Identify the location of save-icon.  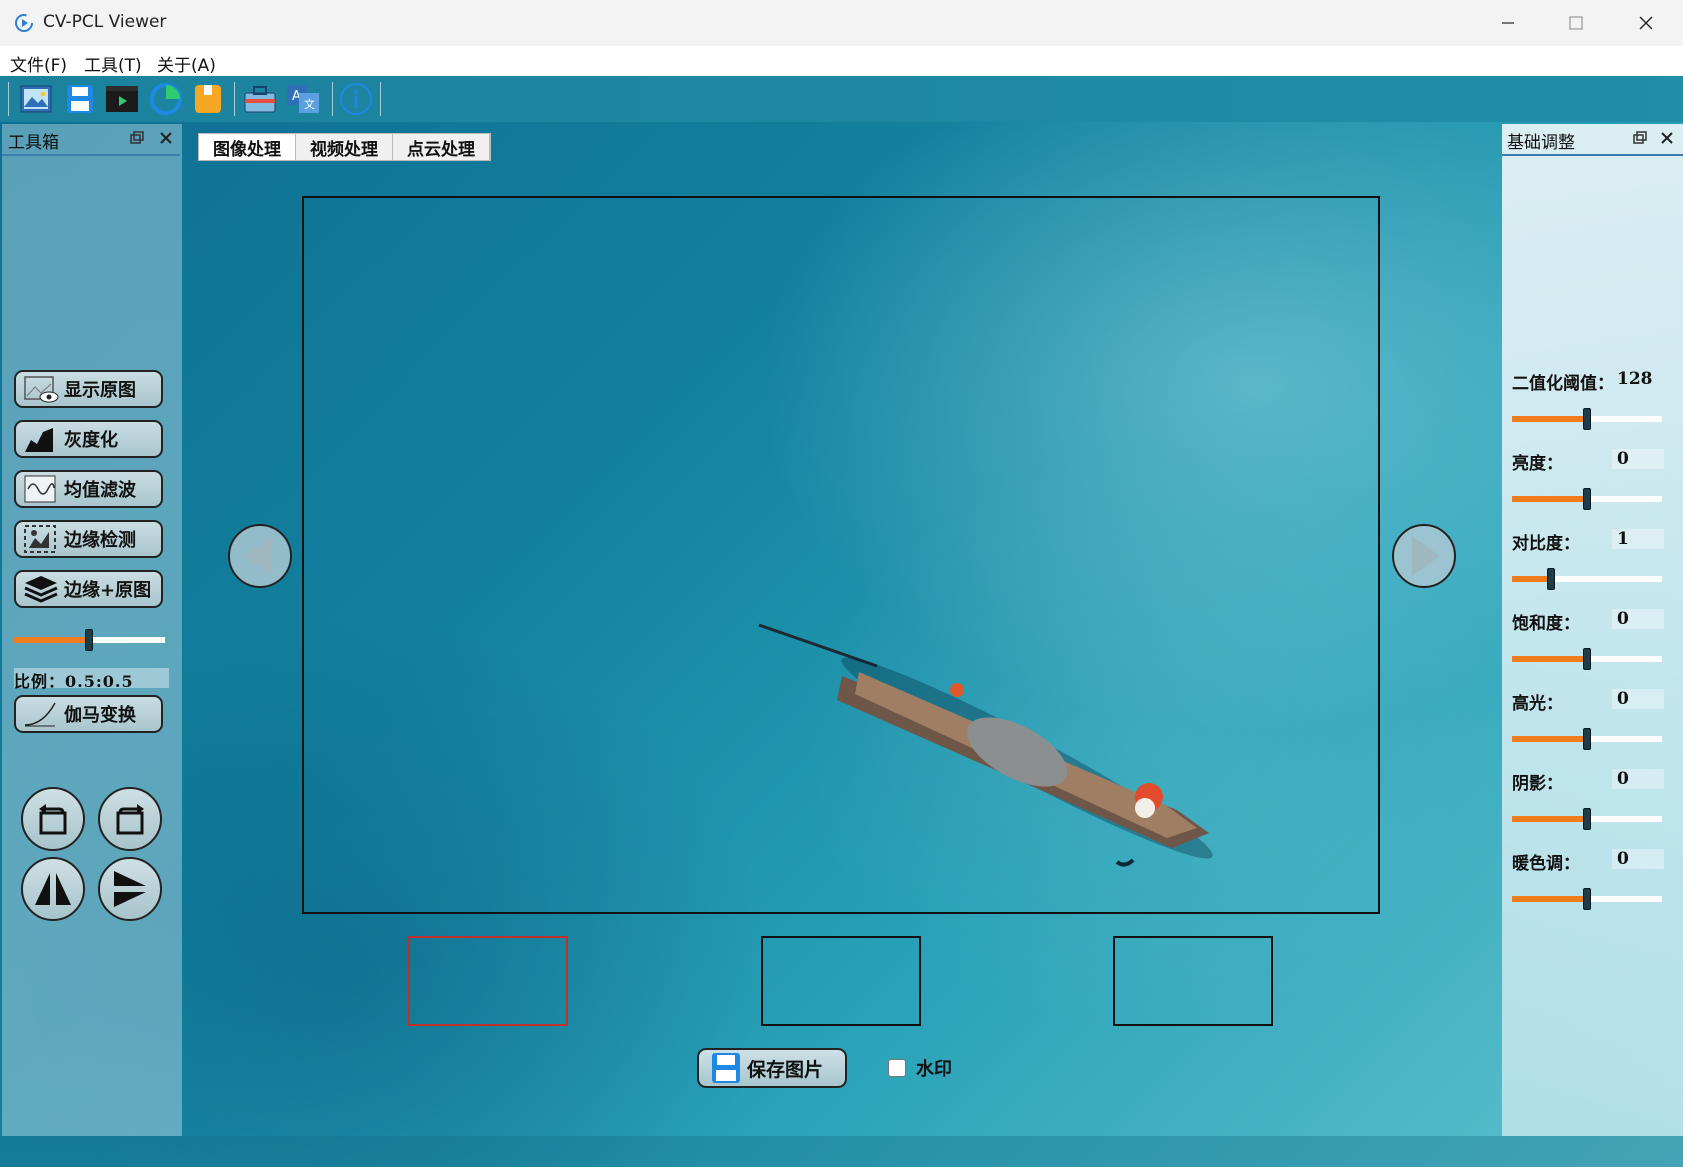
(80, 99).